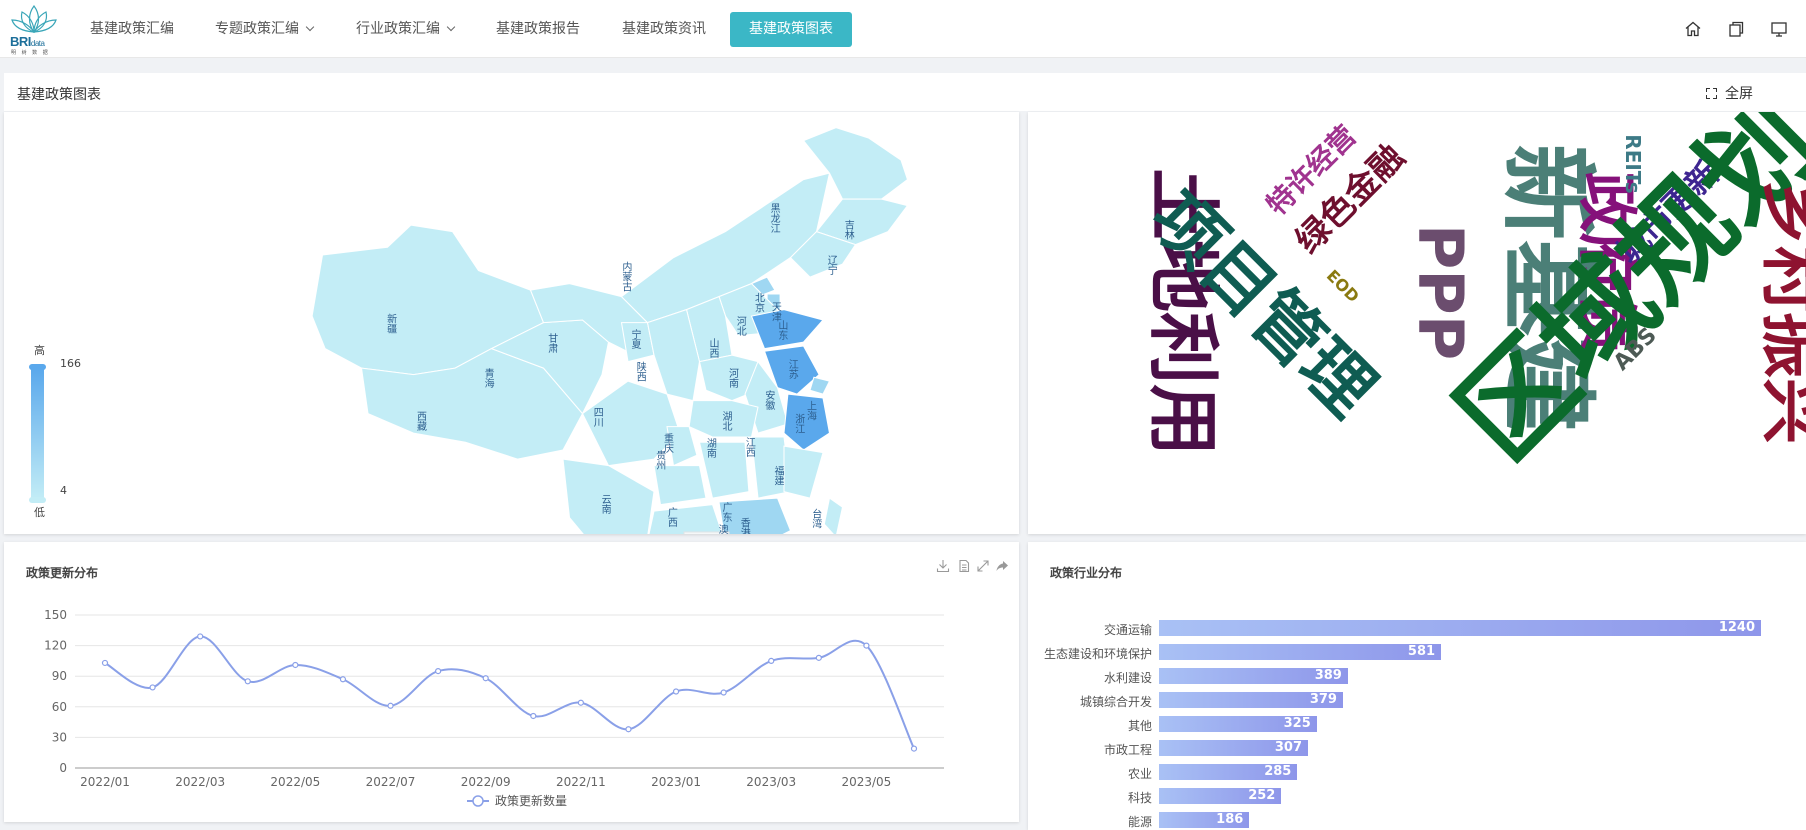 The width and height of the screenshot is (1806, 830). Describe the element at coordinates (1228, 772) in the screenshot. I see `bar: 285` at that location.